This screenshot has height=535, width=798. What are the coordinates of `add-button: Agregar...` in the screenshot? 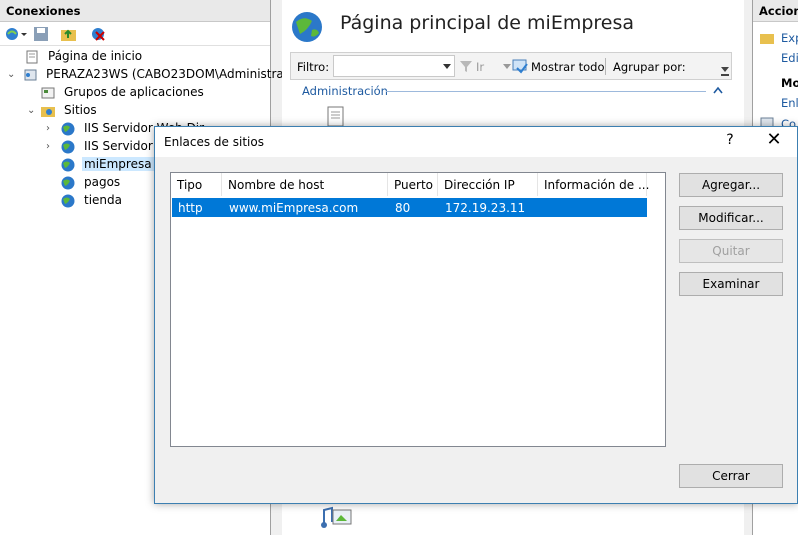 It's located at (731, 185).